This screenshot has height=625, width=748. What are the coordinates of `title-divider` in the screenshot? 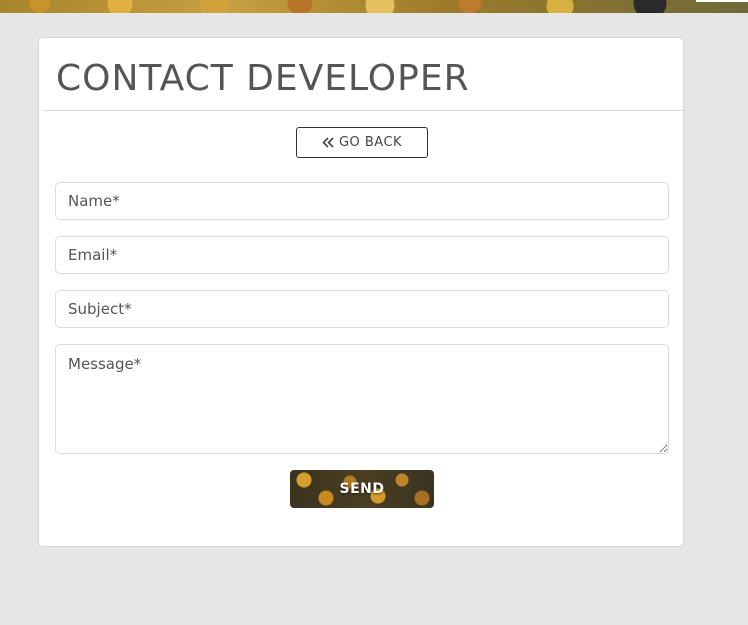 It's located at (363, 110).